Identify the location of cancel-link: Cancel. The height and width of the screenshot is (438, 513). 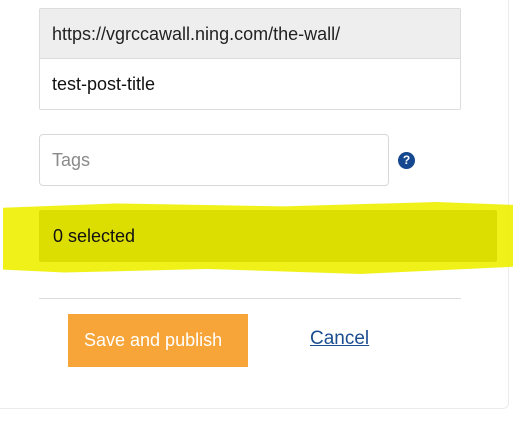
(339, 339).